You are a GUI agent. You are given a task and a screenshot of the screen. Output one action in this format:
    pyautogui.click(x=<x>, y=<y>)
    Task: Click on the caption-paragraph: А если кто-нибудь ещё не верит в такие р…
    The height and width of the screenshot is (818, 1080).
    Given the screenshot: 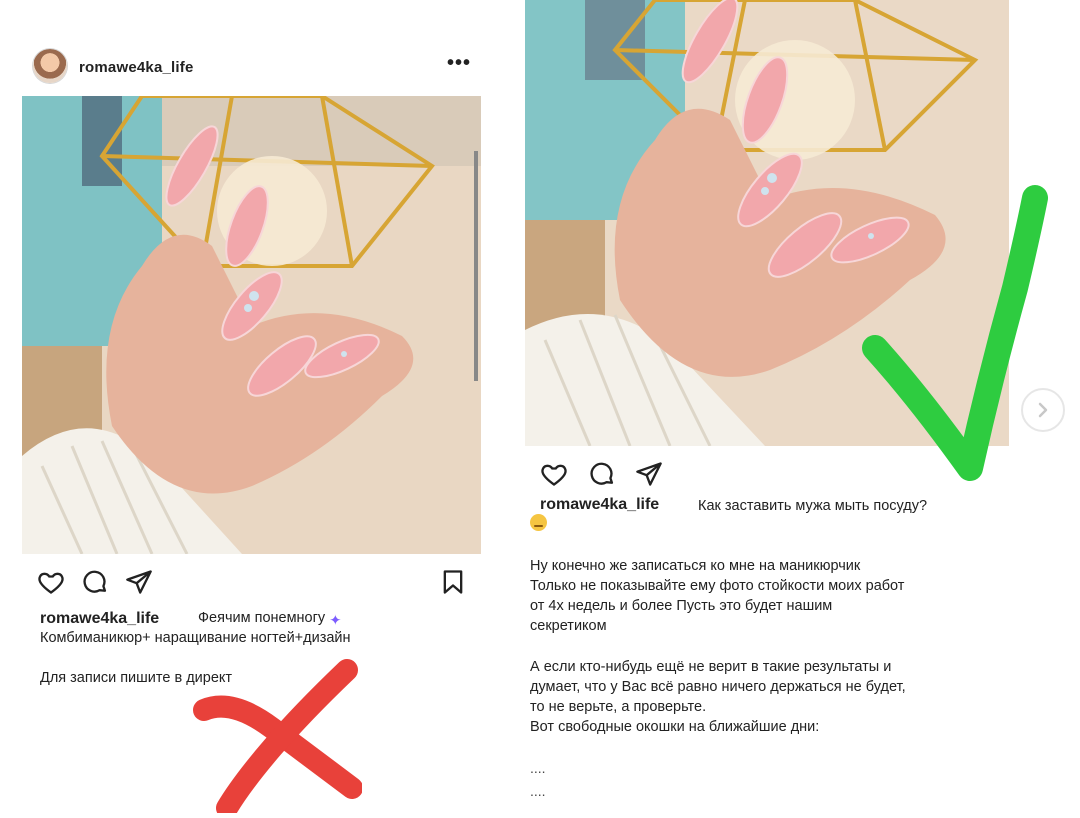 What is the action you would take?
    pyautogui.click(x=718, y=697)
    